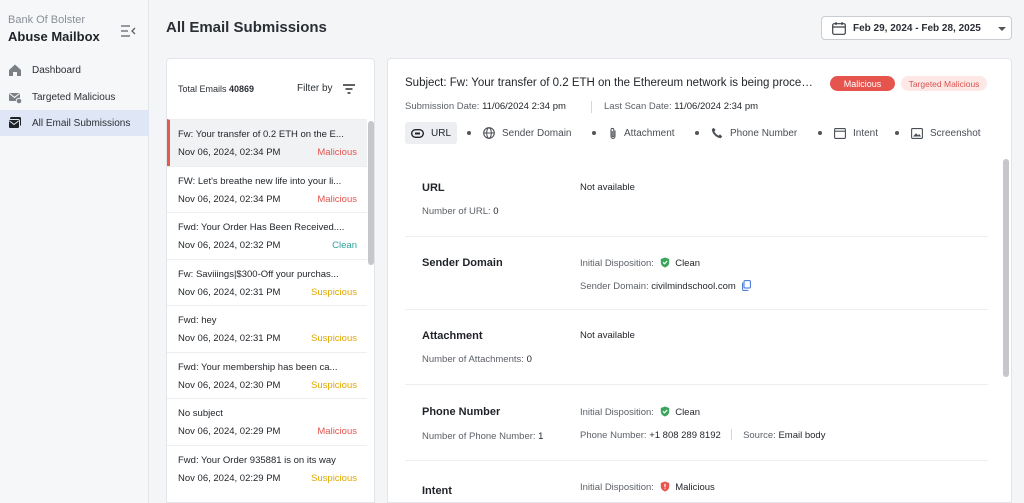  What do you see at coordinates (856, 133) in the screenshot?
I see `tab-intent: Intent` at bounding box center [856, 133].